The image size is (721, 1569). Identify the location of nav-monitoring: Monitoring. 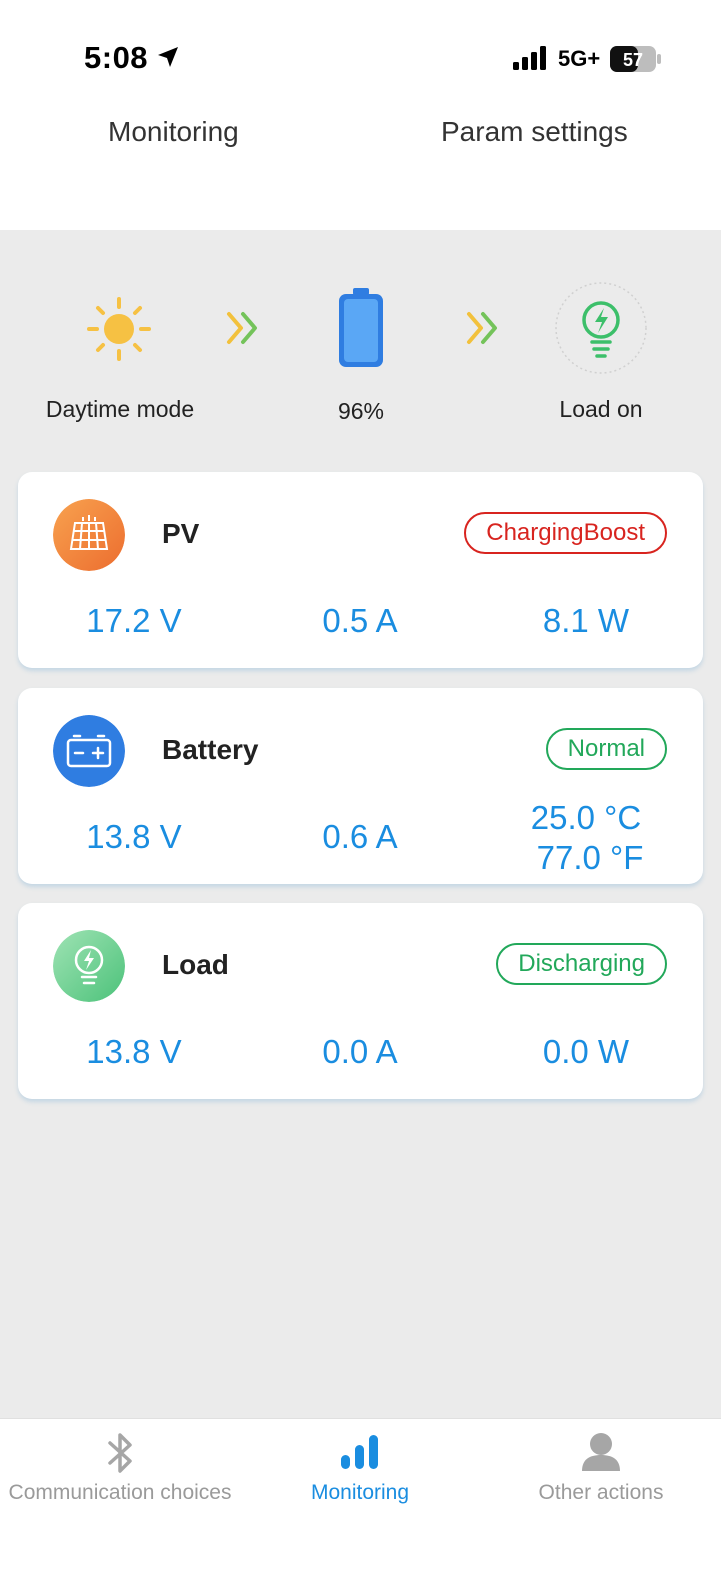
(360, 1474).